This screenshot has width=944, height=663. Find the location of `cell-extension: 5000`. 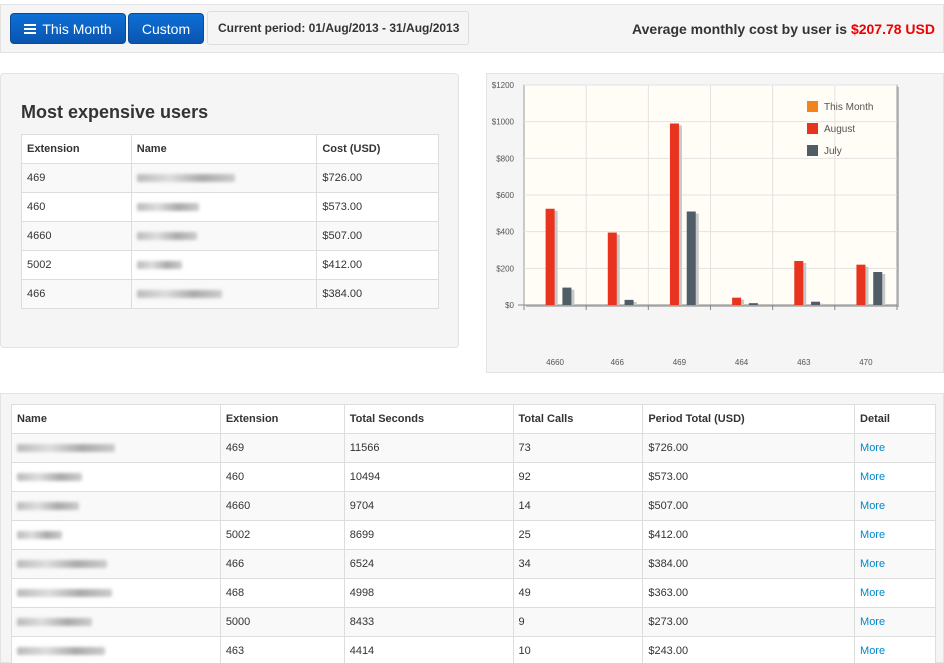

cell-extension: 5000 is located at coordinates (282, 622).